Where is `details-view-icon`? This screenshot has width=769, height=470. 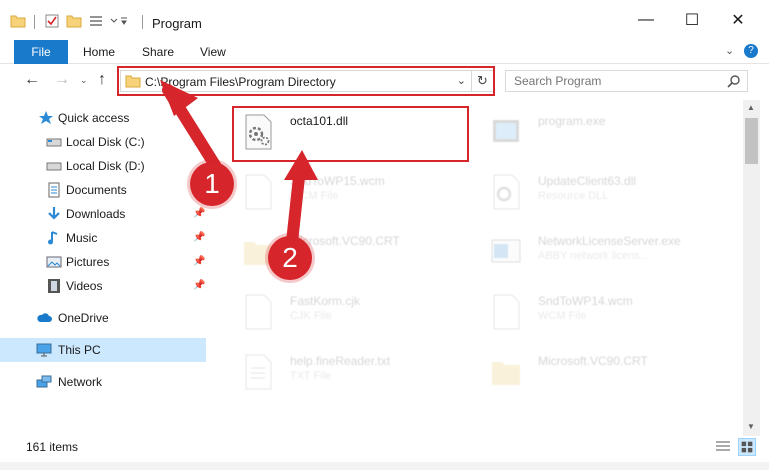 details-view-icon is located at coordinates (723, 447).